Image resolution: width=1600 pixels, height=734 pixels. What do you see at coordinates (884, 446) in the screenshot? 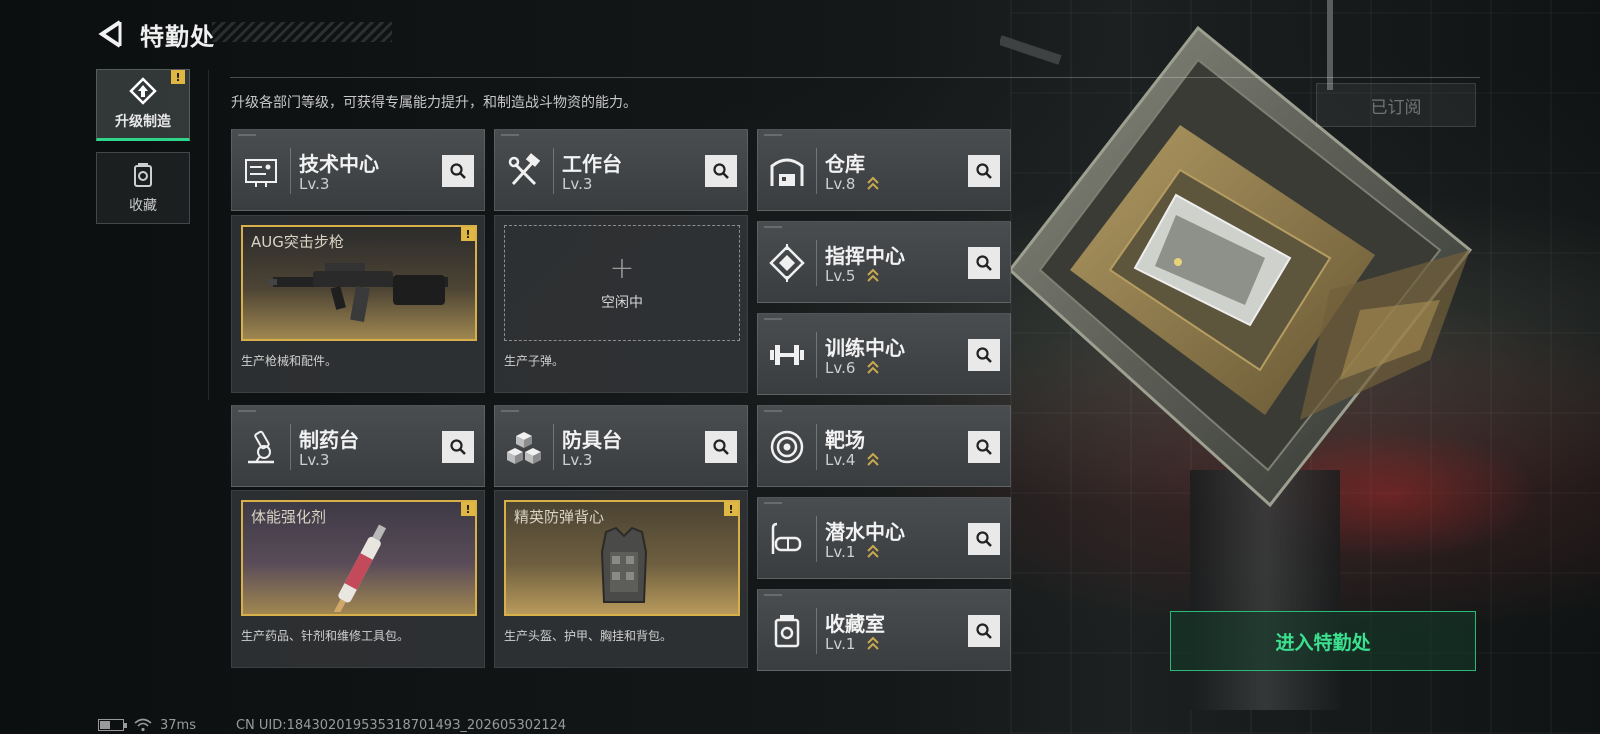
I see `facility-card-shooting-range: 靶场 Lv.4` at bounding box center [884, 446].